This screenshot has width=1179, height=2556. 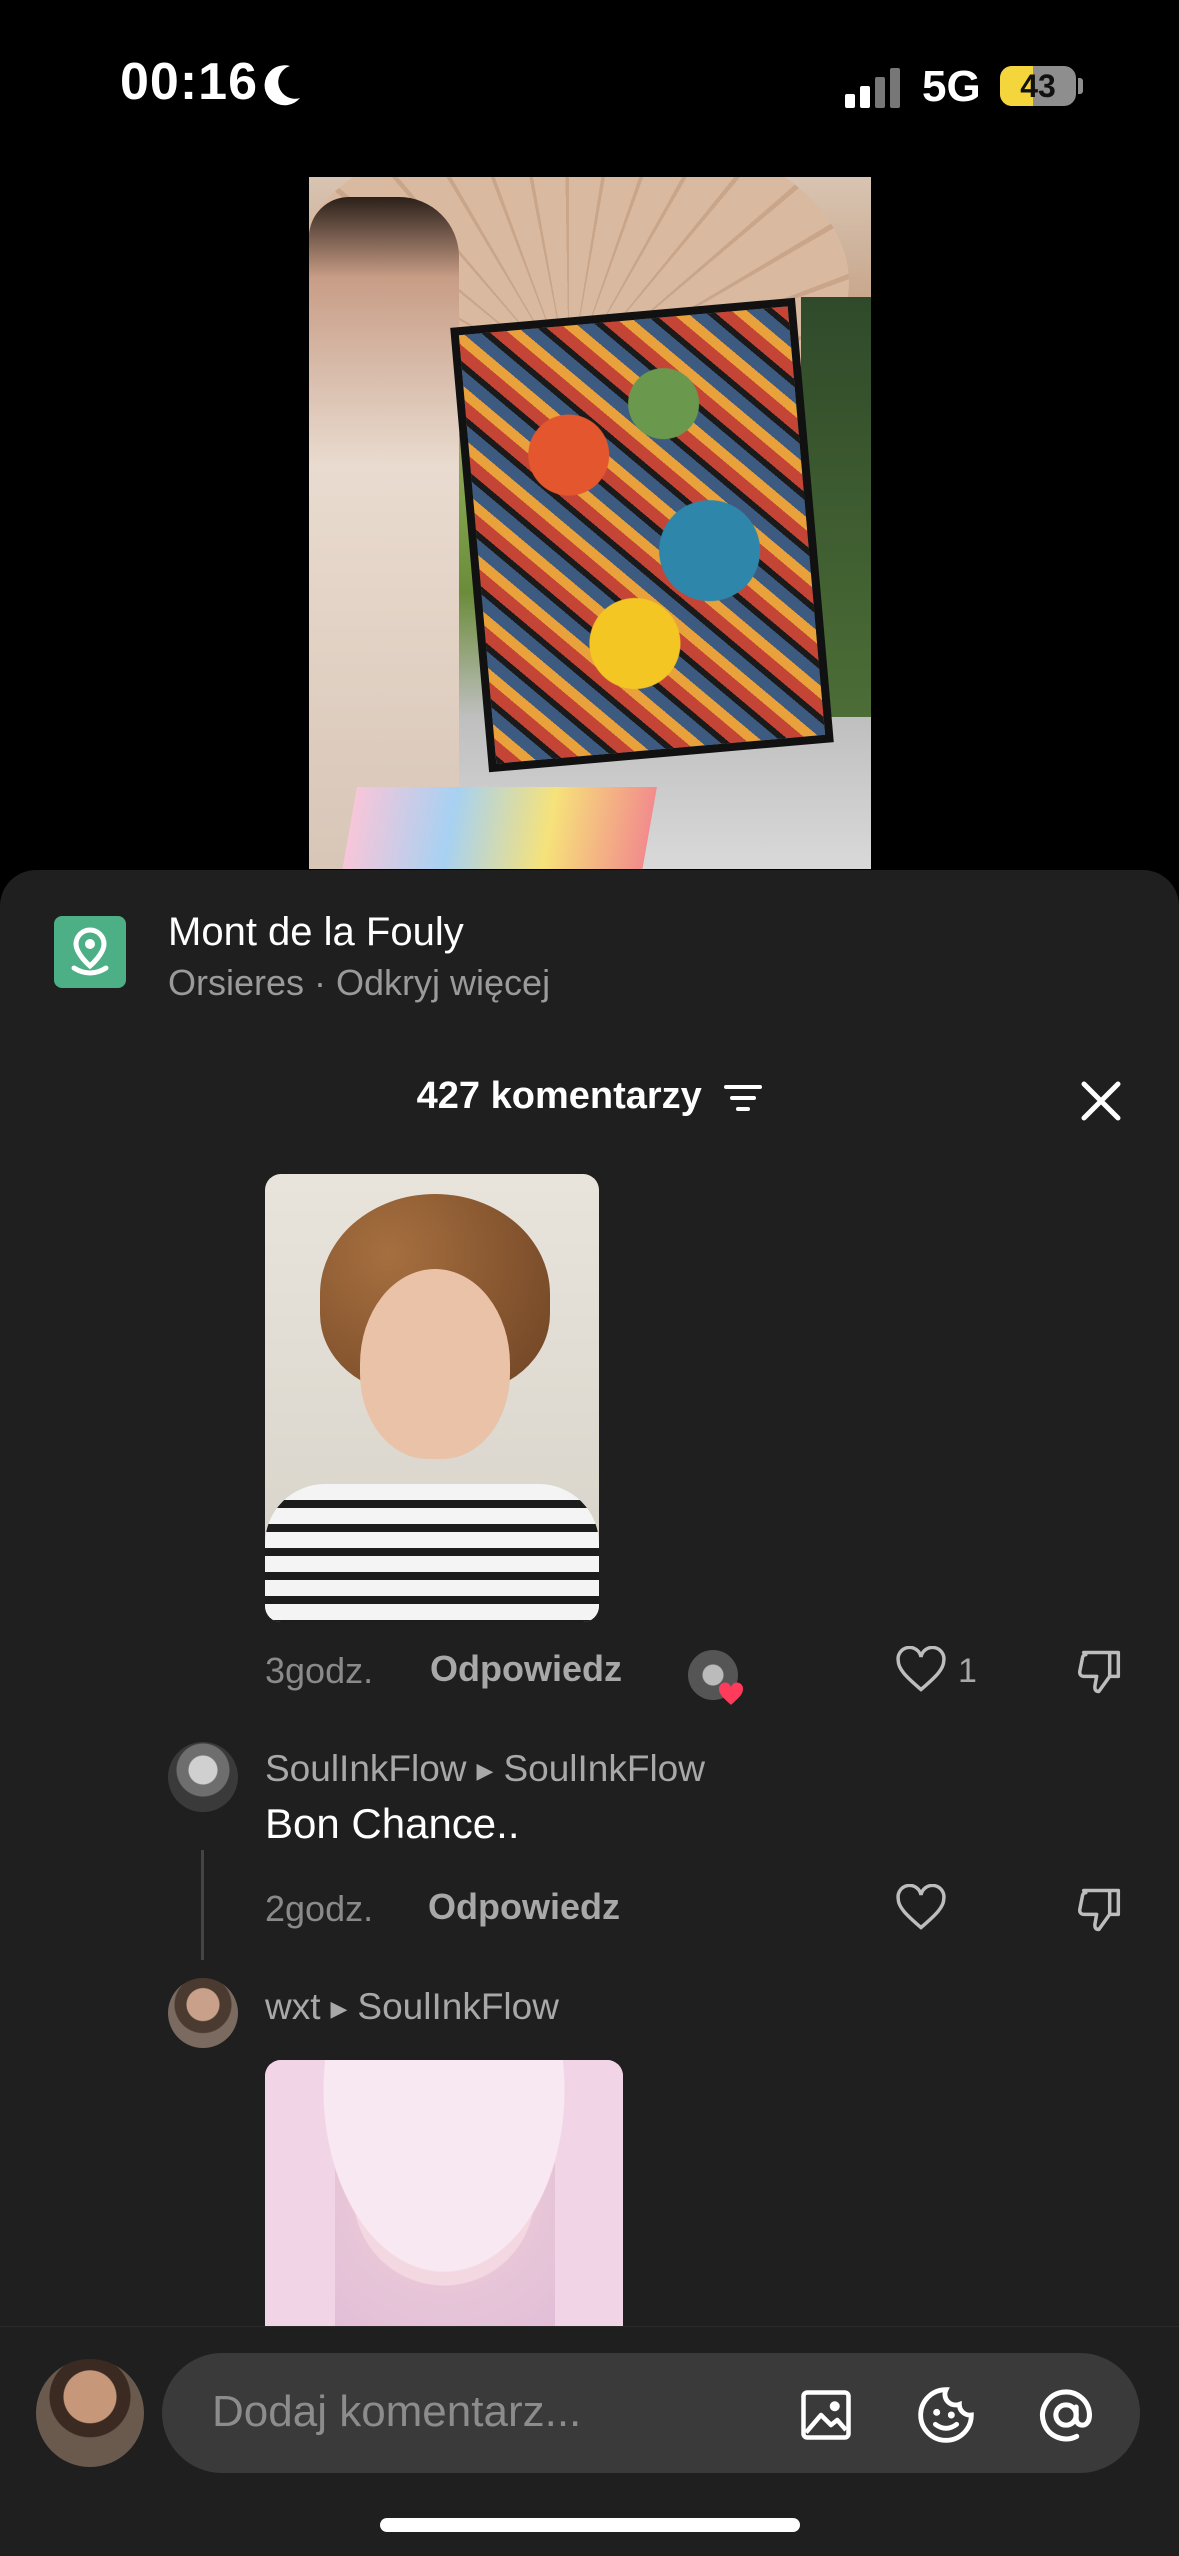 I want to click on person, so click(x=384, y=533).